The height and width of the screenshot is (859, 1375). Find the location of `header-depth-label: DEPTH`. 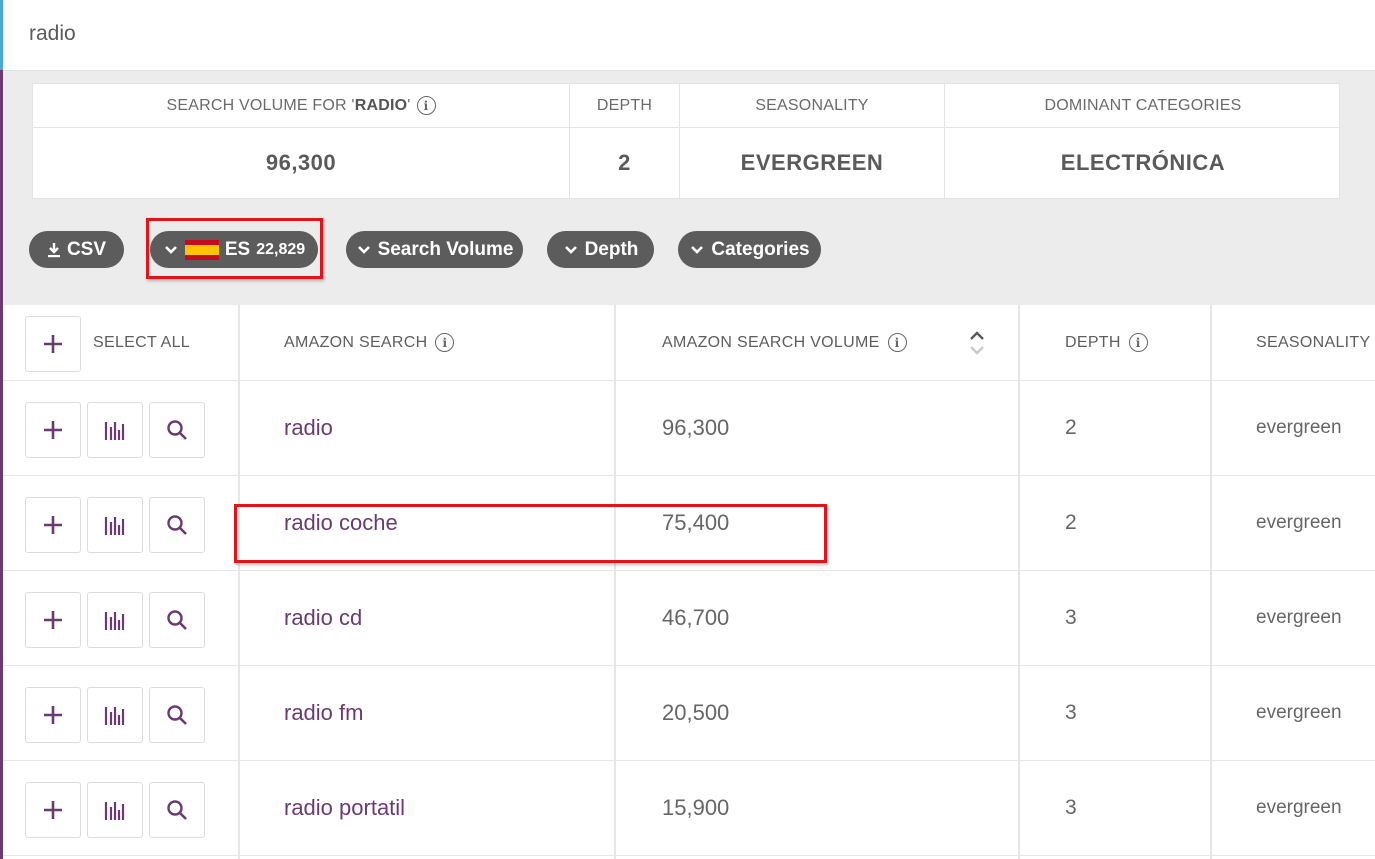

header-depth-label: DEPTH is located at coordinates (1093, 342).